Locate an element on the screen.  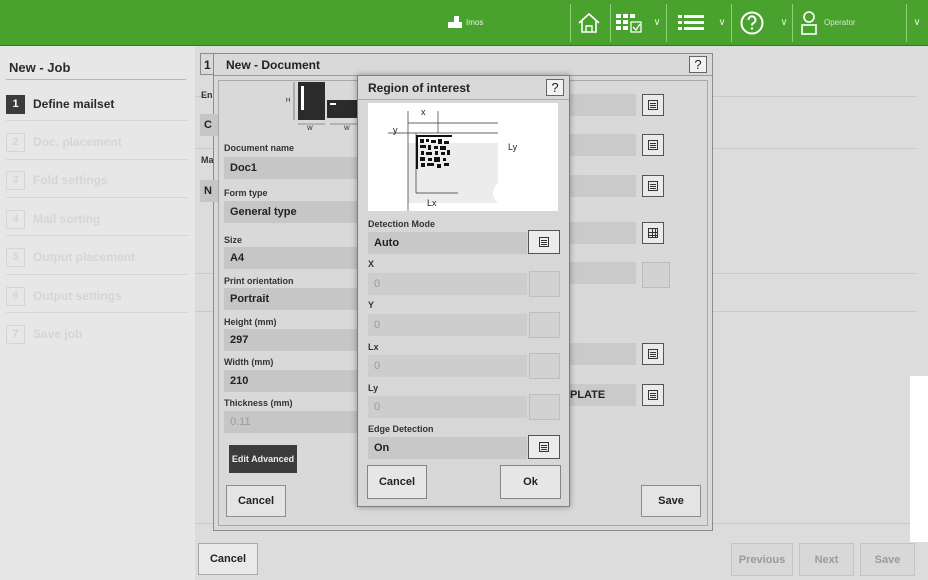
y-field: 0 is located at coordinates (447, 325).